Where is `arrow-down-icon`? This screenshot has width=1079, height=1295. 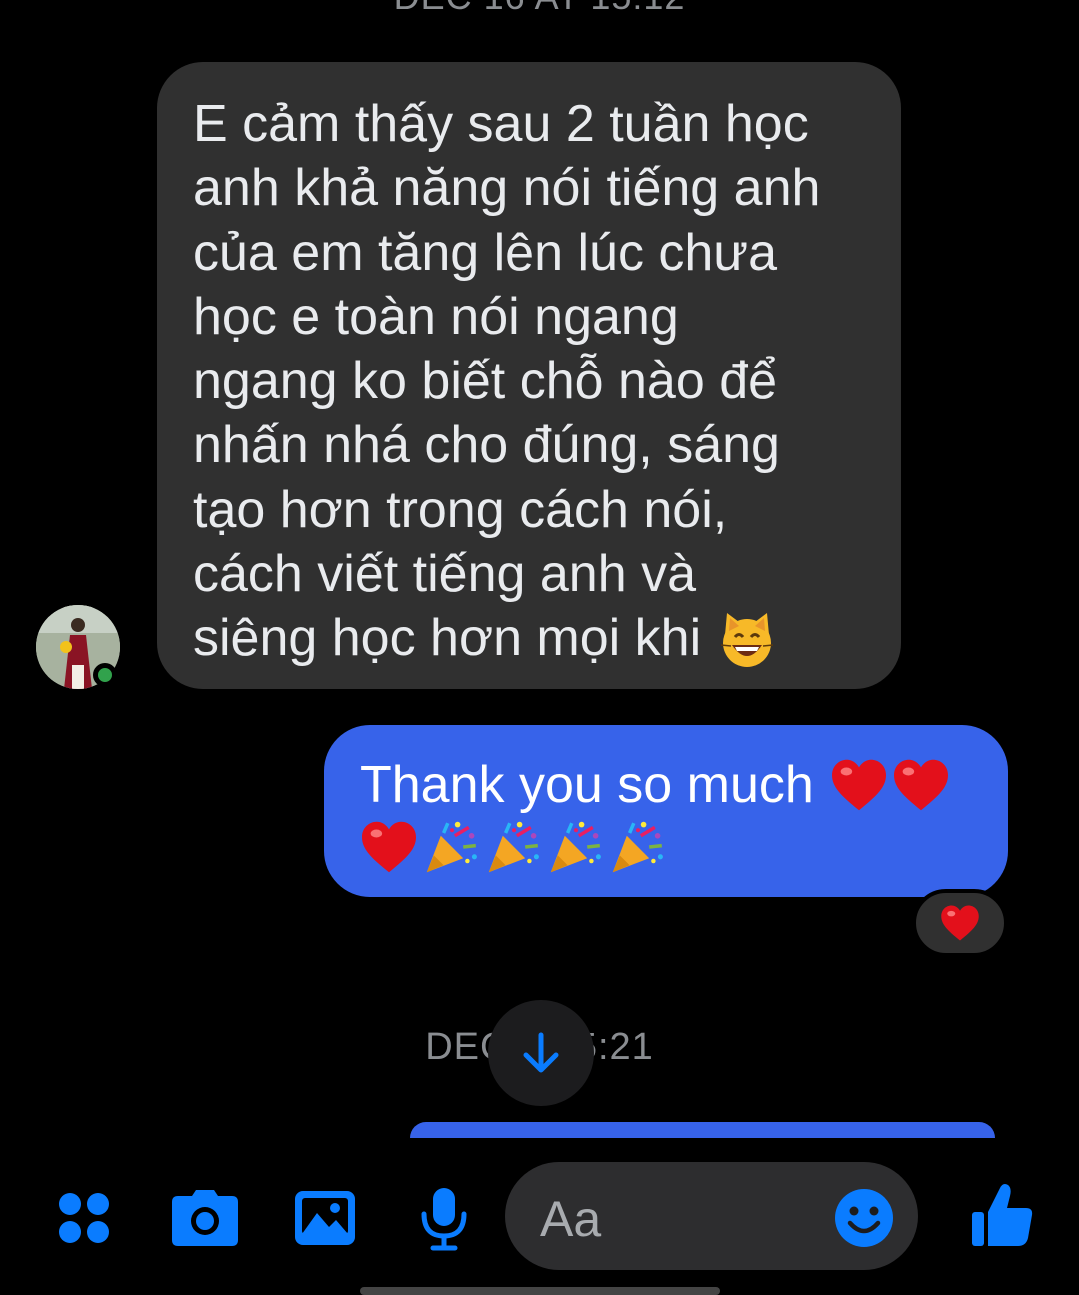 arrow-down-icon is located at coordinates (541, 1052).